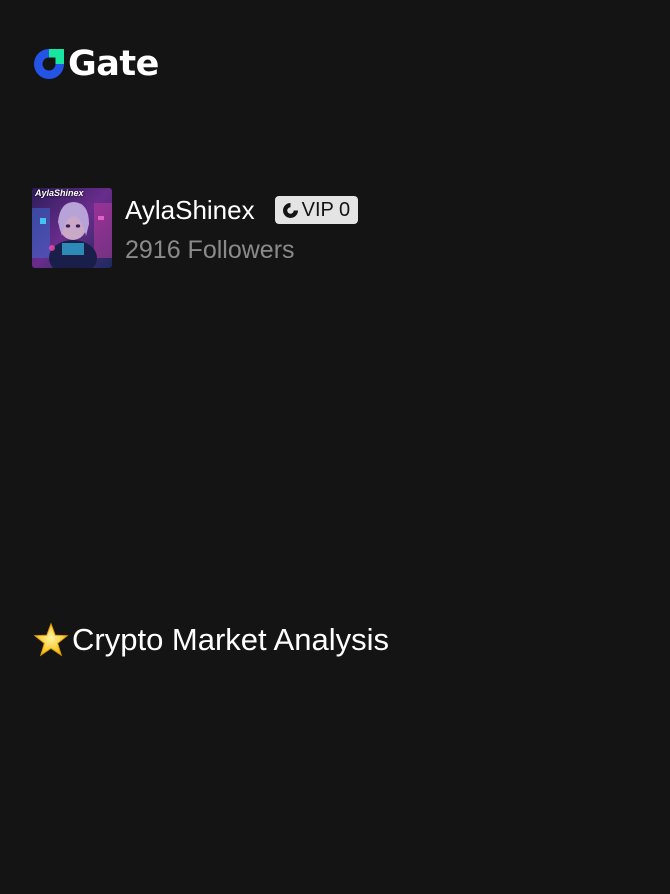 The height and width of the screenshot is (894, 670). I want to click on vip-badge: VIP 0, so click(316, 210).